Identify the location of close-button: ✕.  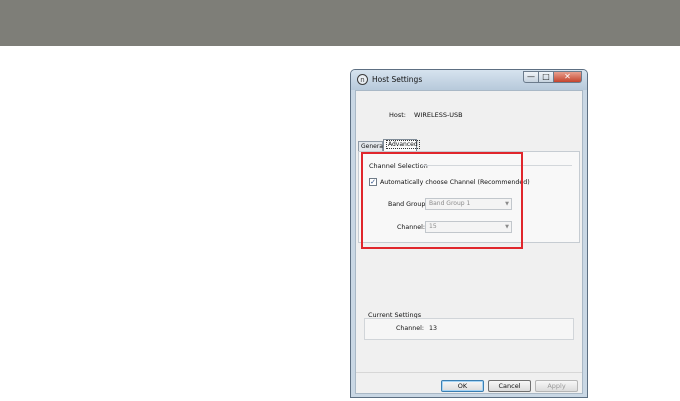
(568, 77).